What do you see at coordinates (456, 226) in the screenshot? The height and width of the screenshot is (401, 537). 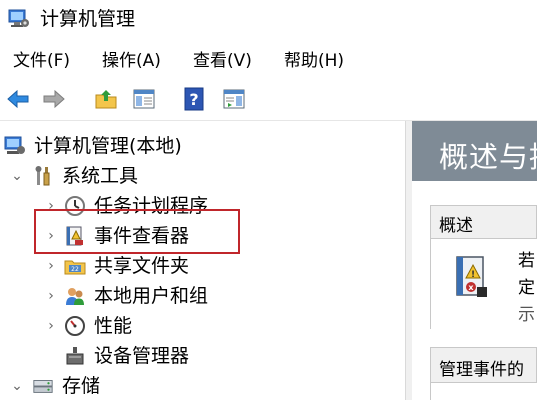 I see `section-header-label: 概述` at bounding box center [456, 226].